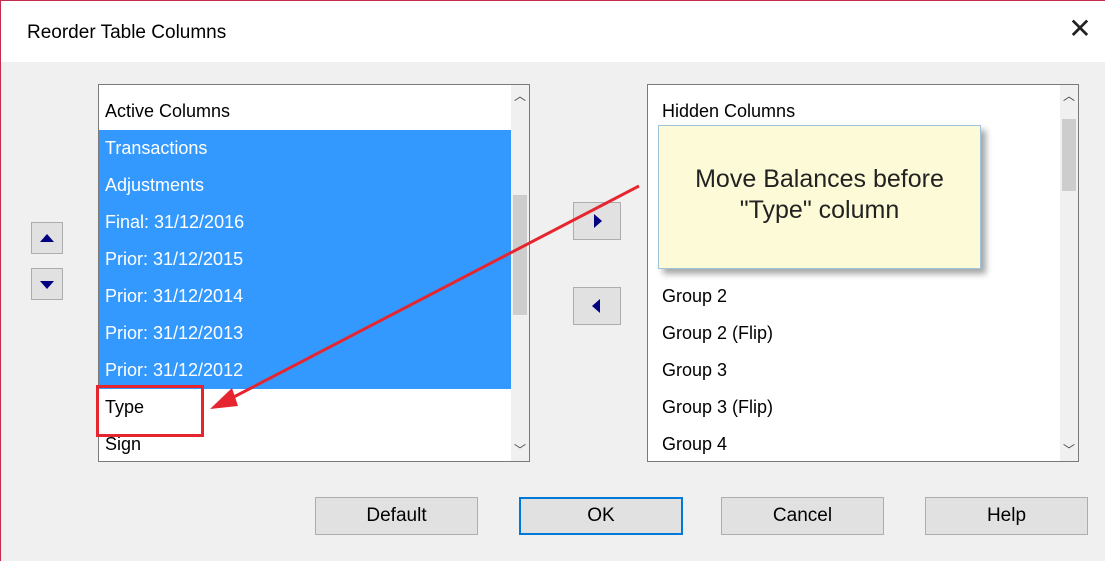  What do you see at coordinates (854, 370) in the screenshot?
I see `hidden-column-item: Group 3` at bounding box center [854, 370].